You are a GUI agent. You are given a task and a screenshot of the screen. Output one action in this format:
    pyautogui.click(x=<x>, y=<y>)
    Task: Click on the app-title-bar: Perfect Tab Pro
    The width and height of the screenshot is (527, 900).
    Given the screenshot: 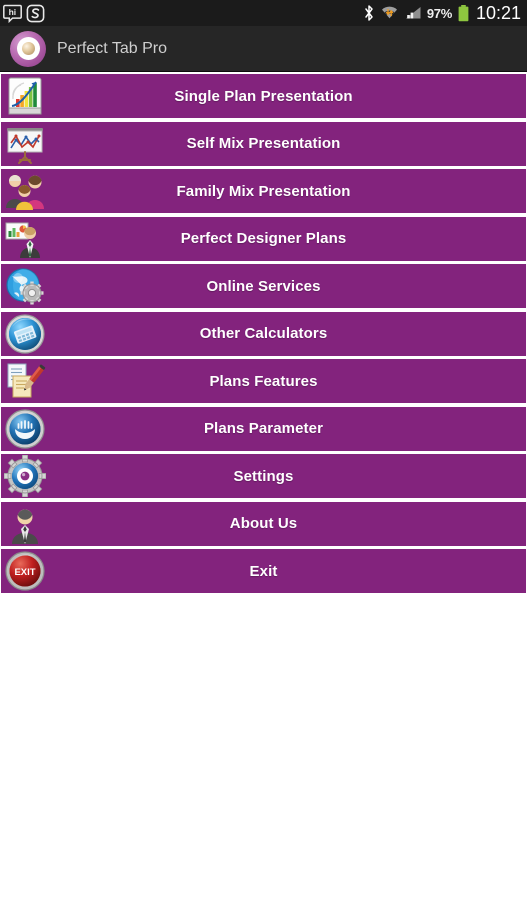 What is the action you would take?
    pyautogui.click(x=263, y=49)
    